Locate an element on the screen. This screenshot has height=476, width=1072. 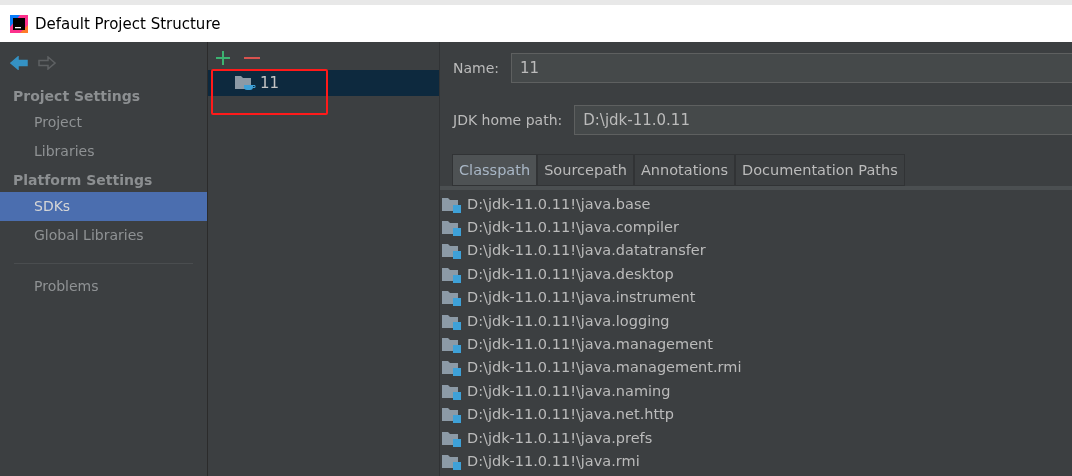
classpath-entry: D:\jdk-11.0.11!\java.naming is located at coordinates (569, 390).